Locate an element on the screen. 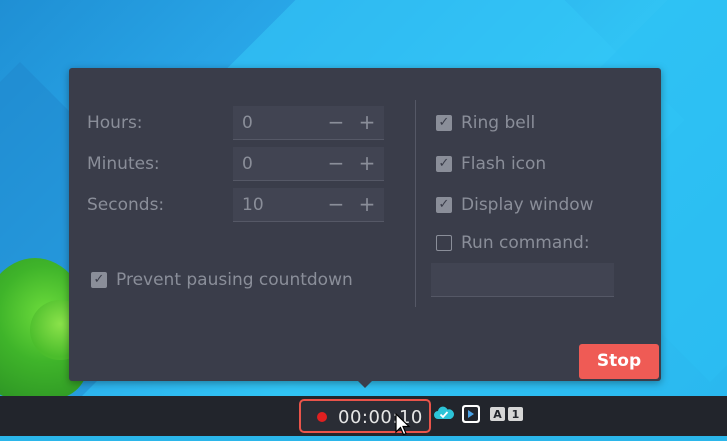 Image resolution: width=727 pixels, height=441 pixels. panel-divider is located at coordinates (415, 203).